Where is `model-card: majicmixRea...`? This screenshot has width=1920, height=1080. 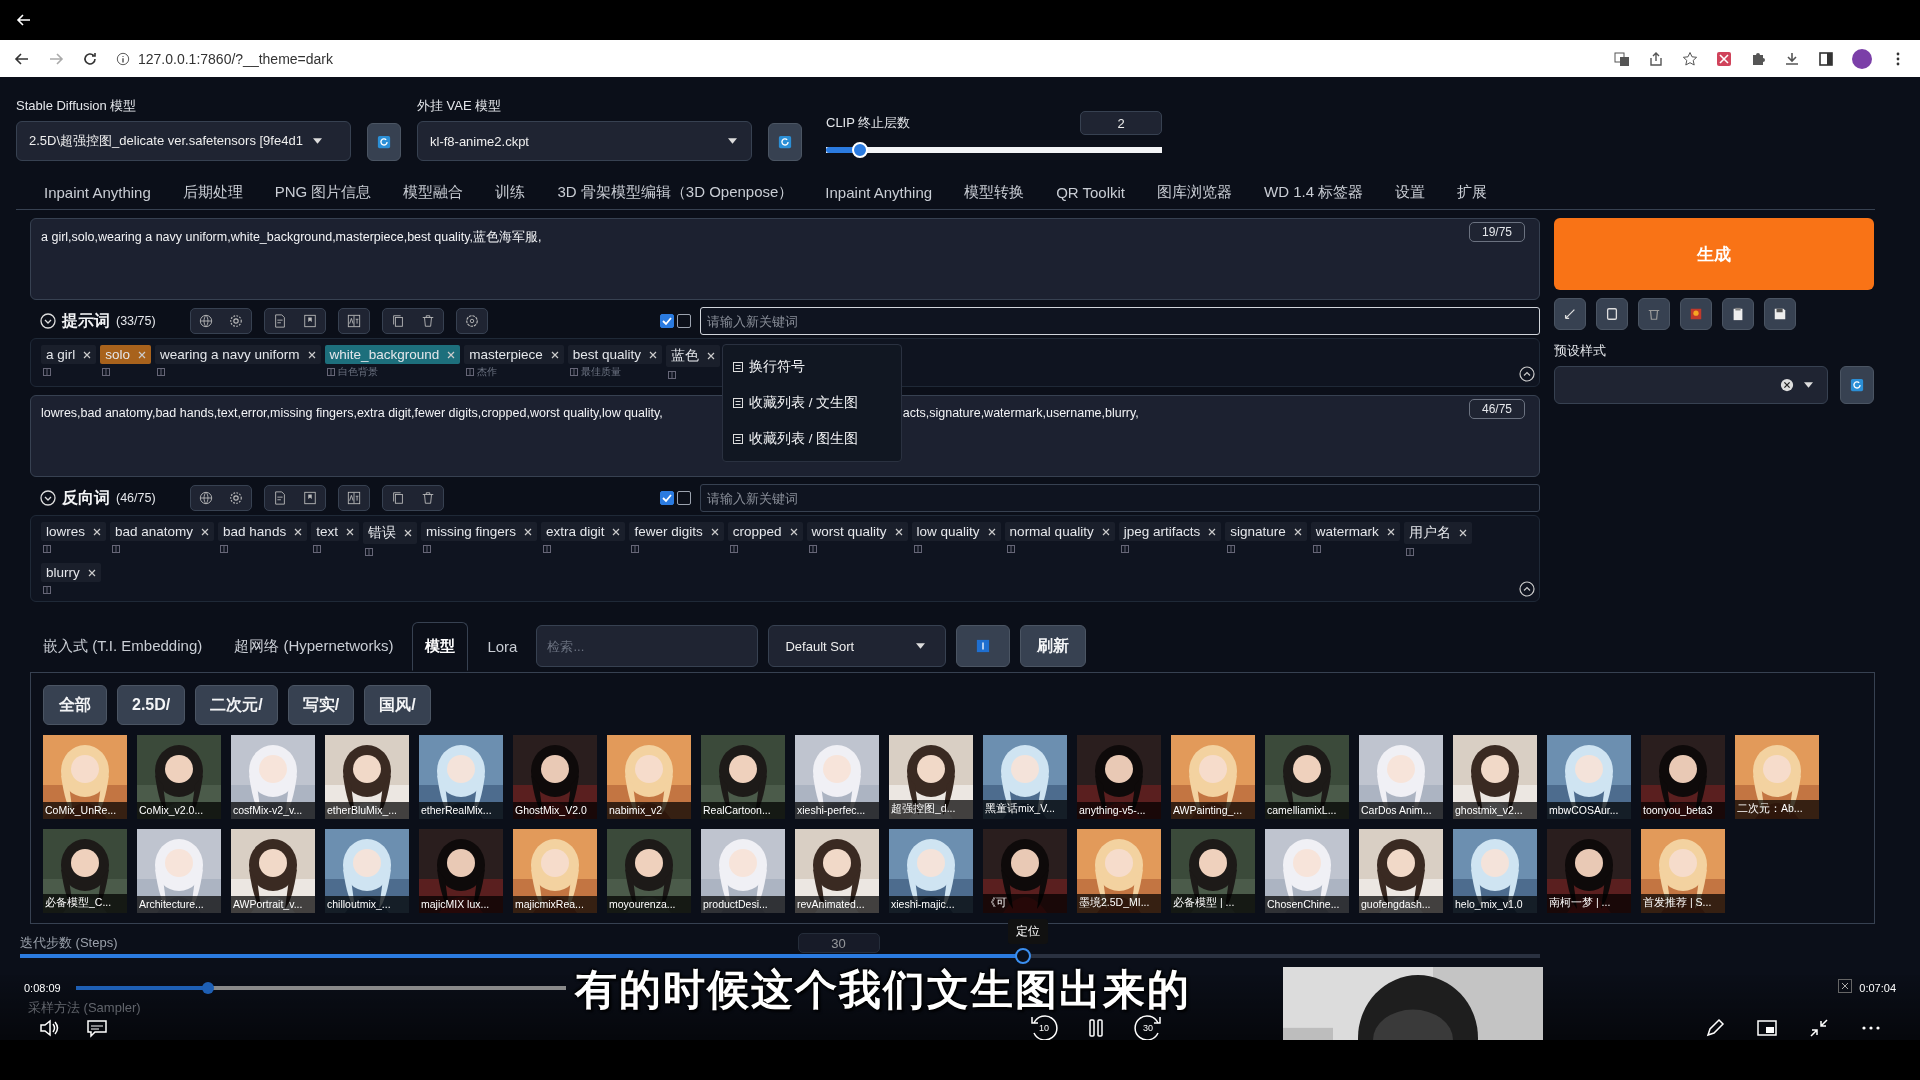 model-card: majicmixRea... is located at coordinates (555, 871).